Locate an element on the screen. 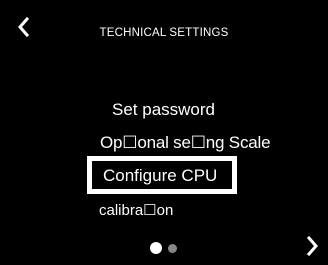  page-title: TECHNICAL SETTINGS is located at coordinates (164, 33).